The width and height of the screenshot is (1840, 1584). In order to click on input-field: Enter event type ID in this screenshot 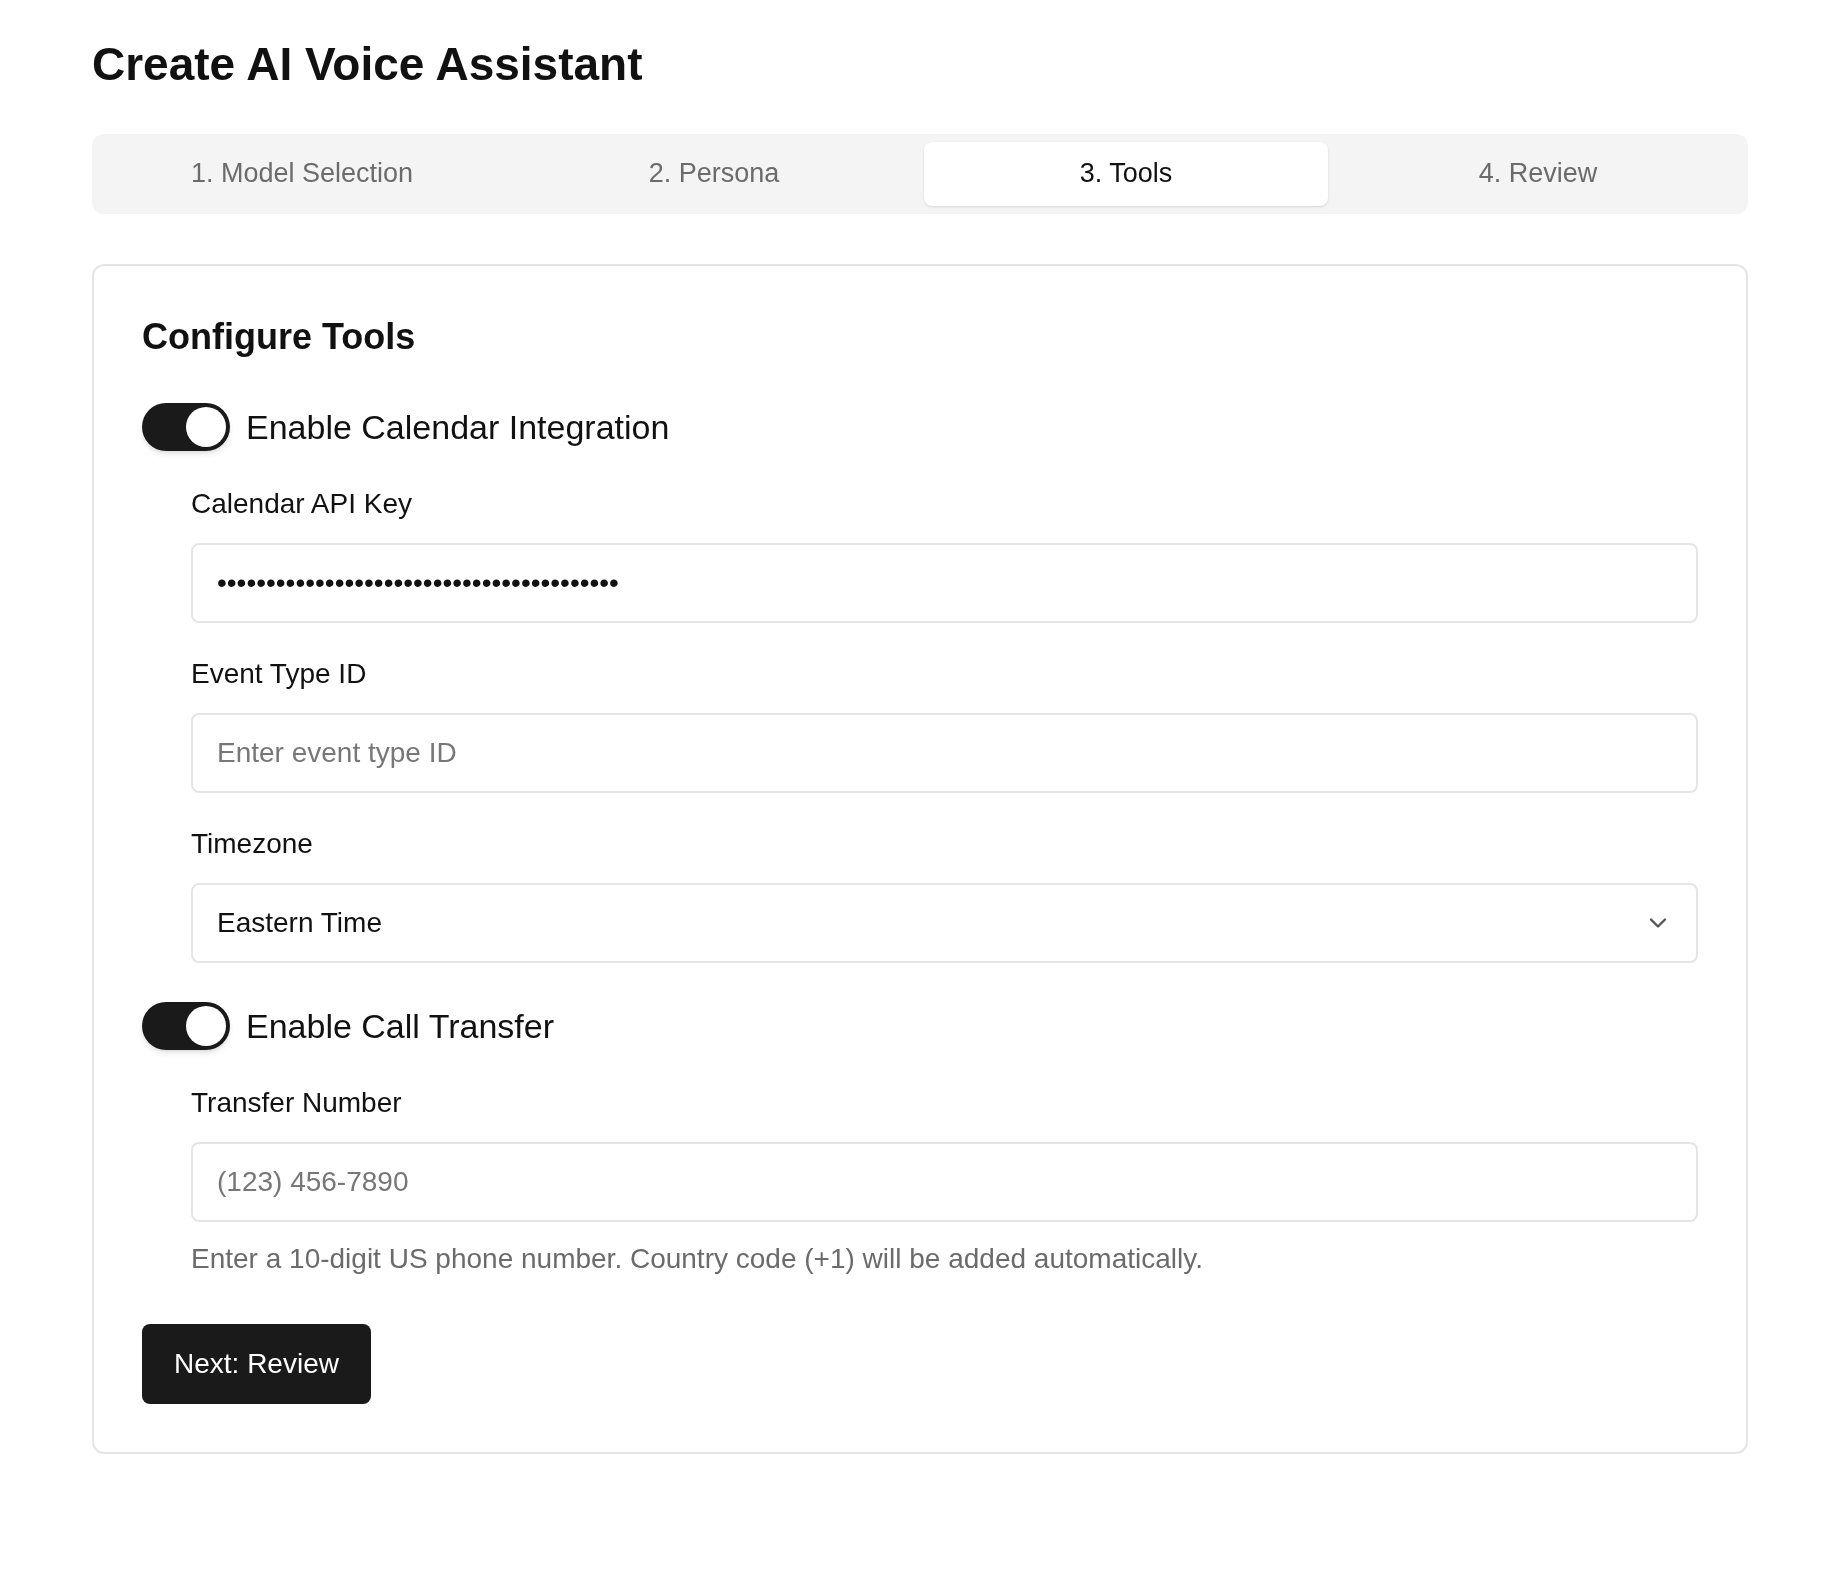, I will do `click(944, 752)`.